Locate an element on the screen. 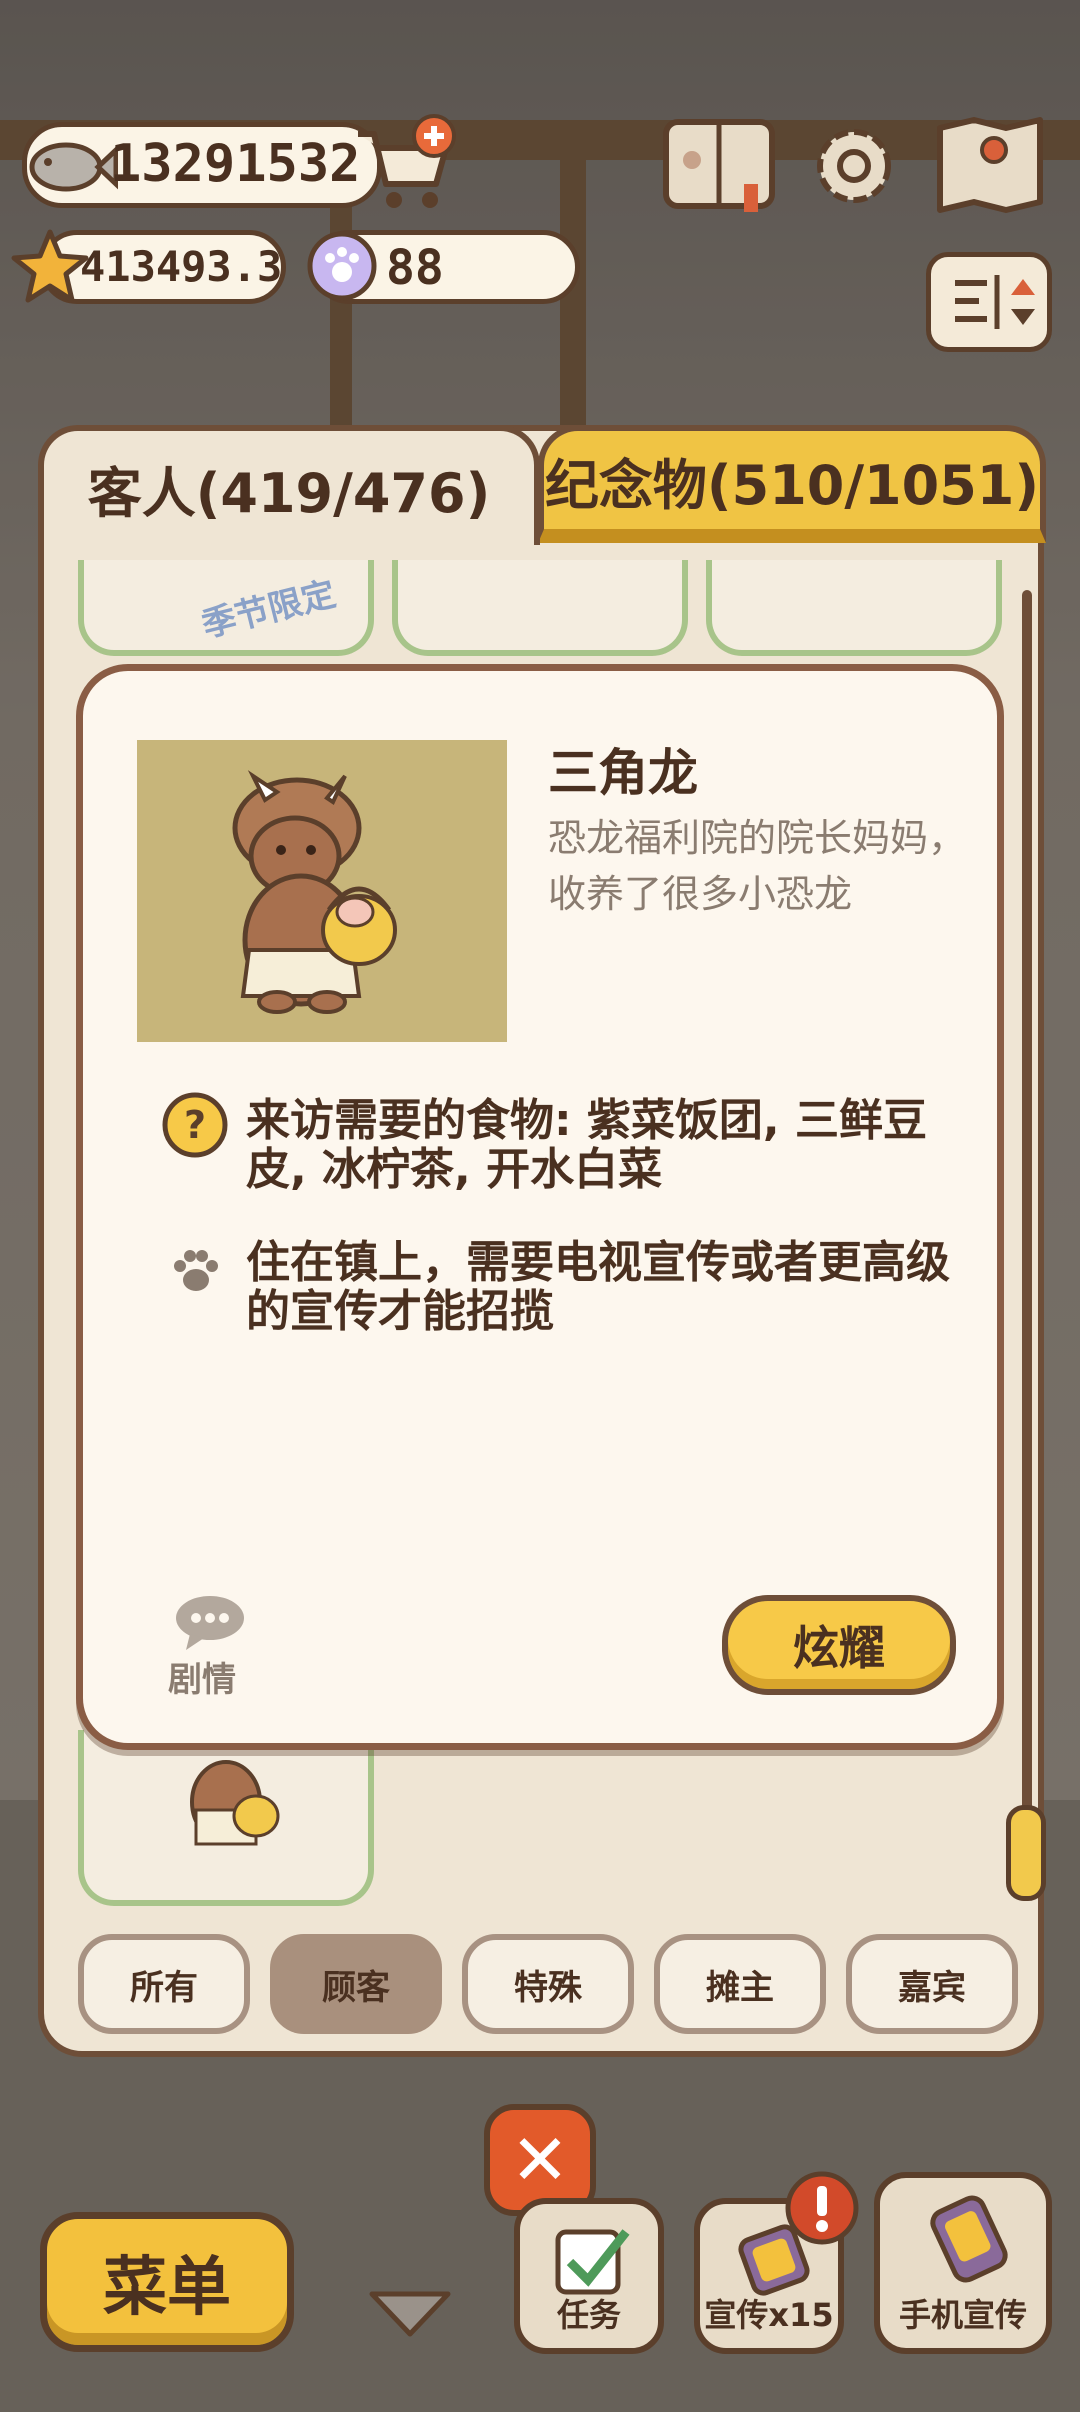 This screenshot has height=2412, width=1080. guest-portrait is located at coordinates (322, 891).